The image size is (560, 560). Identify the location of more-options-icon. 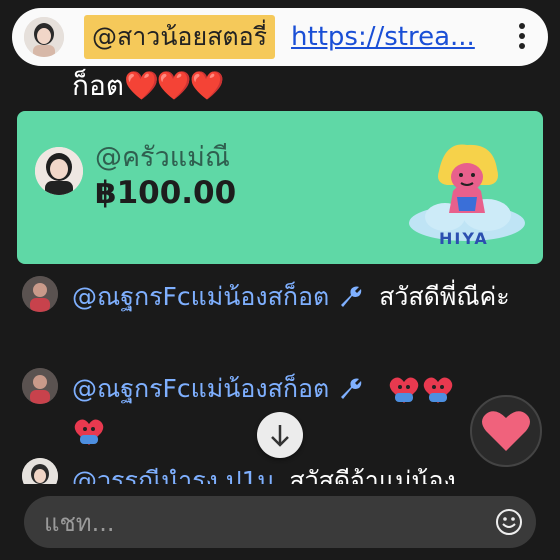
(522, 37).